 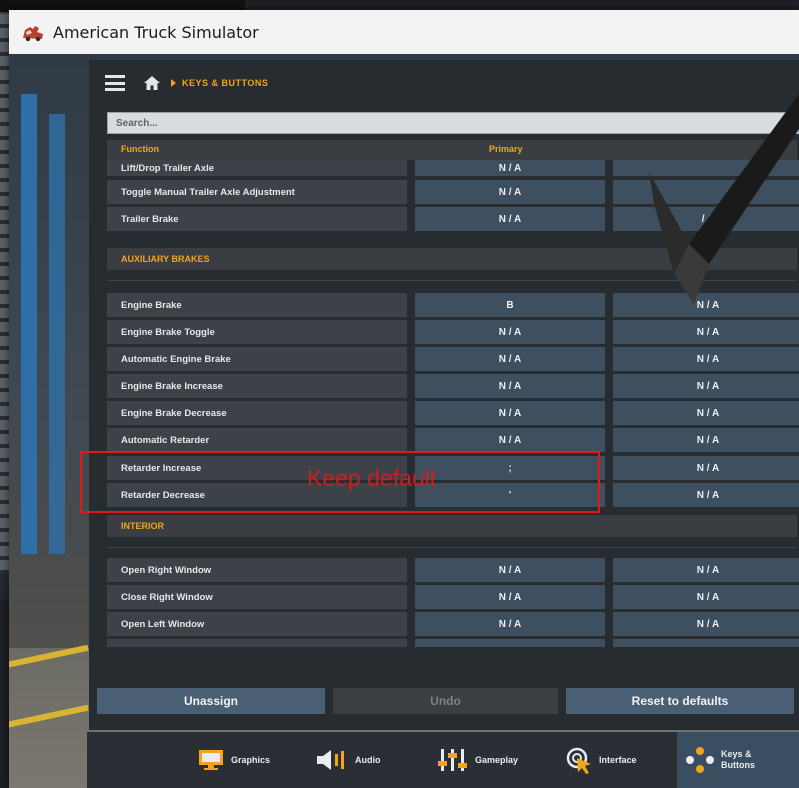 I want to click on unassign-button: Unassign, so click(x=211, y=701).